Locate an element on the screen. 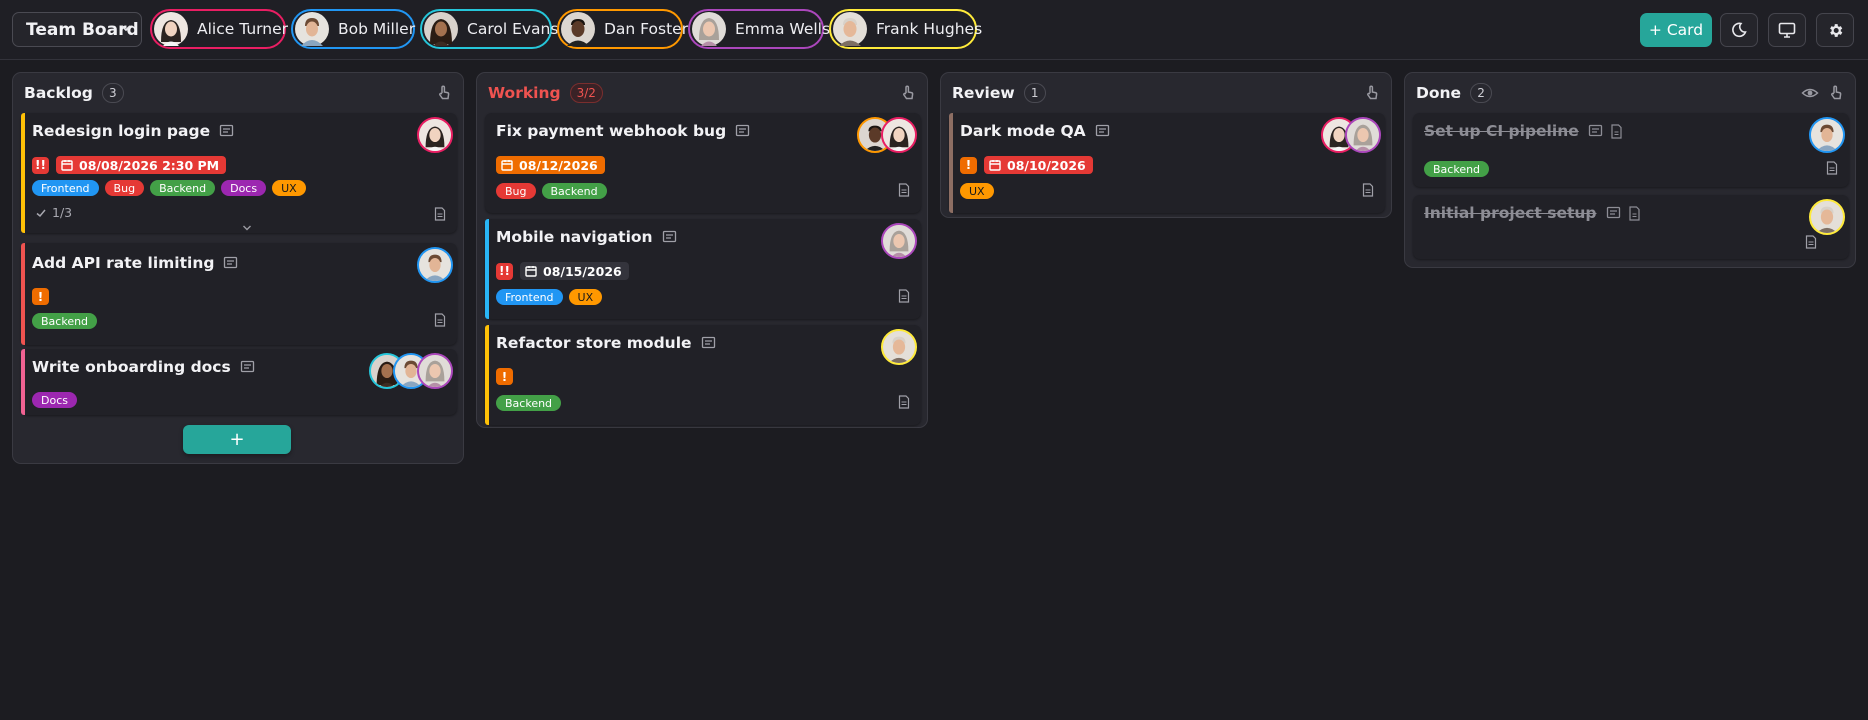 The image size is (1868, 720). card: Add API rate limiting ! Backend is located at coordinates (239, 294).